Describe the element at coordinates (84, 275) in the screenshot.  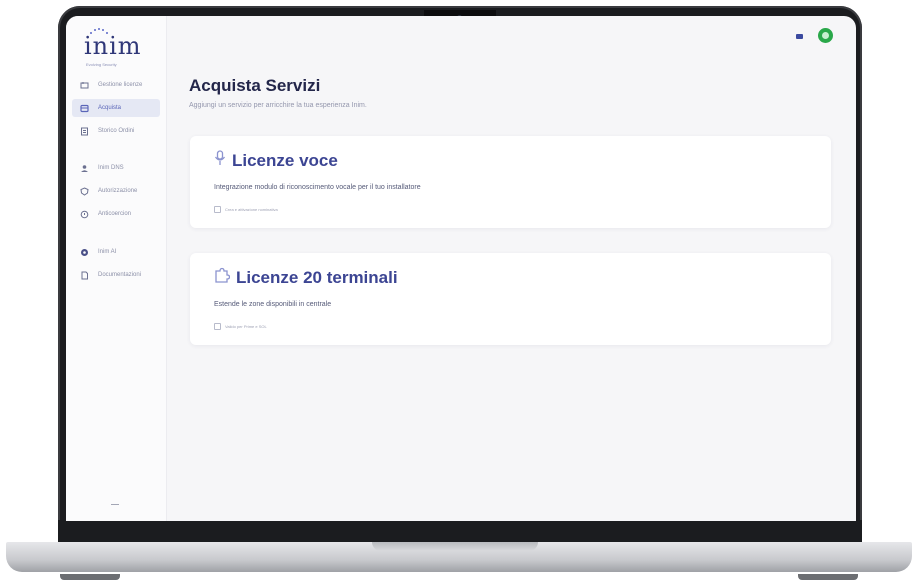
I see `document-icon` at that location.